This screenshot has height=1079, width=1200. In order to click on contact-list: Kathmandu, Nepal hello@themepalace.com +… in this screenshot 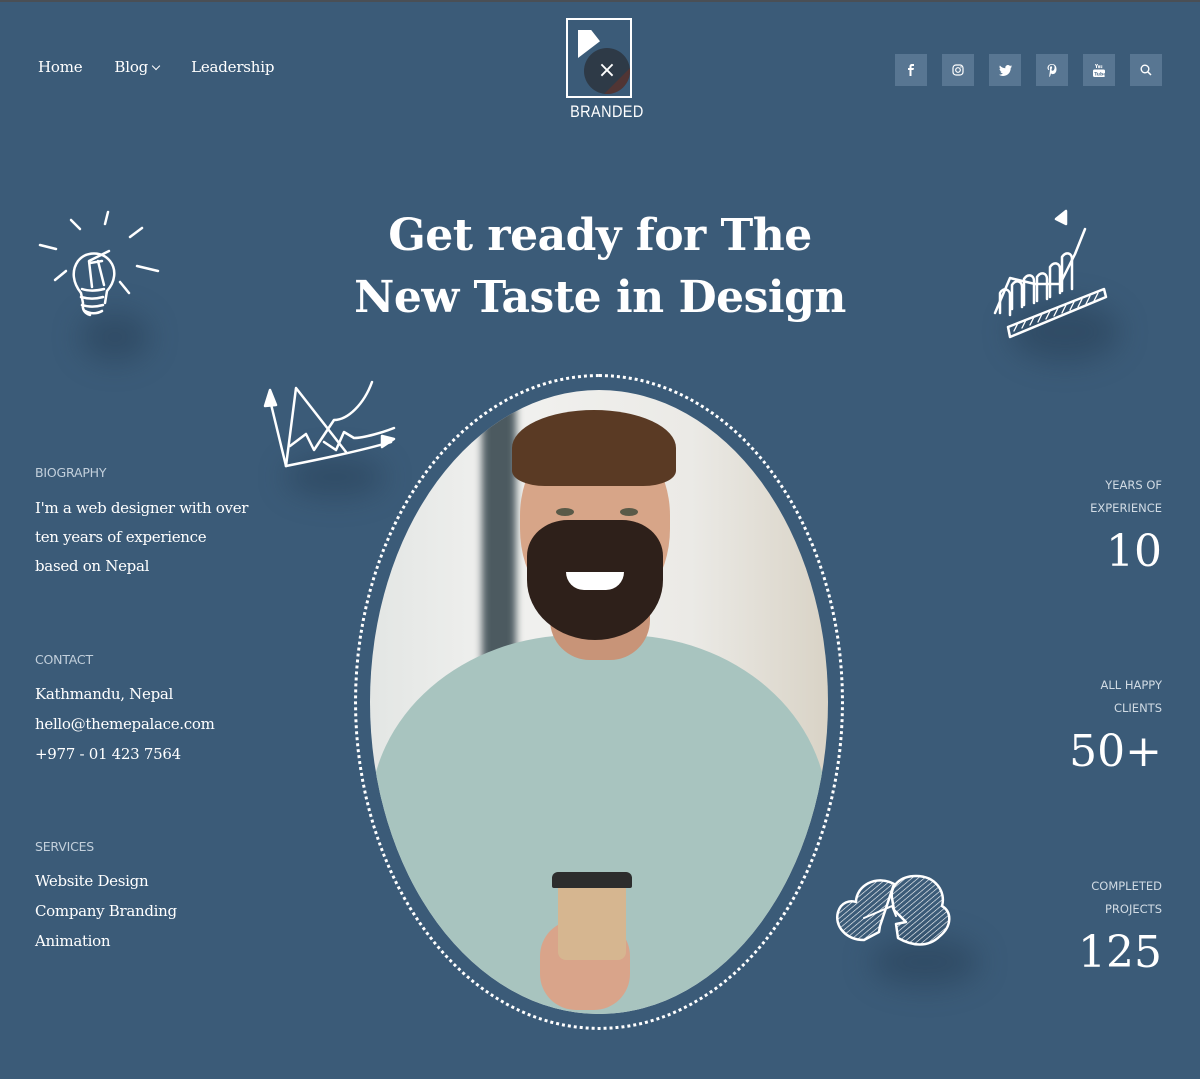, I will do `click(165, 724)`.